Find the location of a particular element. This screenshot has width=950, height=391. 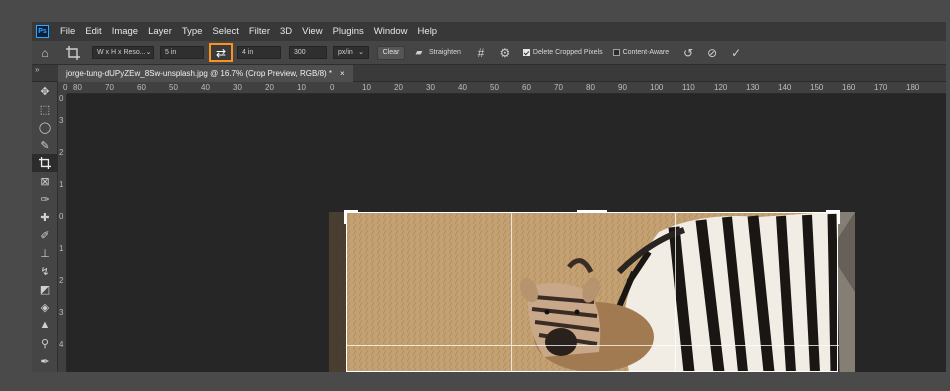

marquee-tool-icon: ⬚ is located at coordinates (45, 109).